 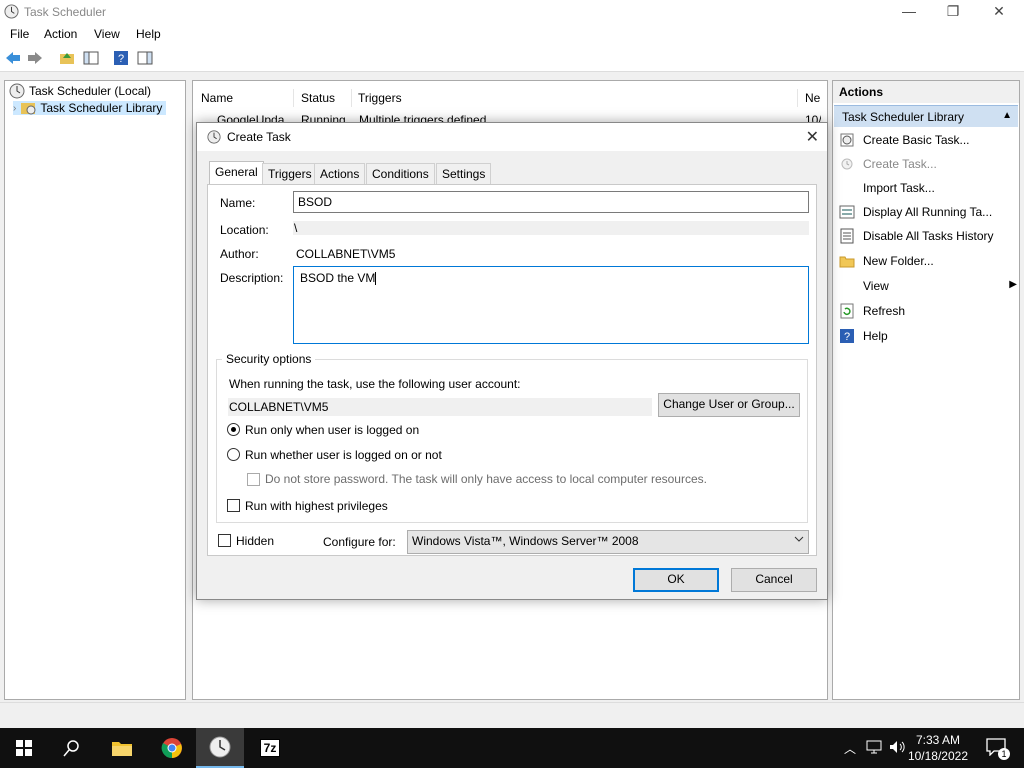 What do you see at coordinates (217, 98) in the screenshot?
I see `column-header-name: Name` at bounding box center [217, 98].